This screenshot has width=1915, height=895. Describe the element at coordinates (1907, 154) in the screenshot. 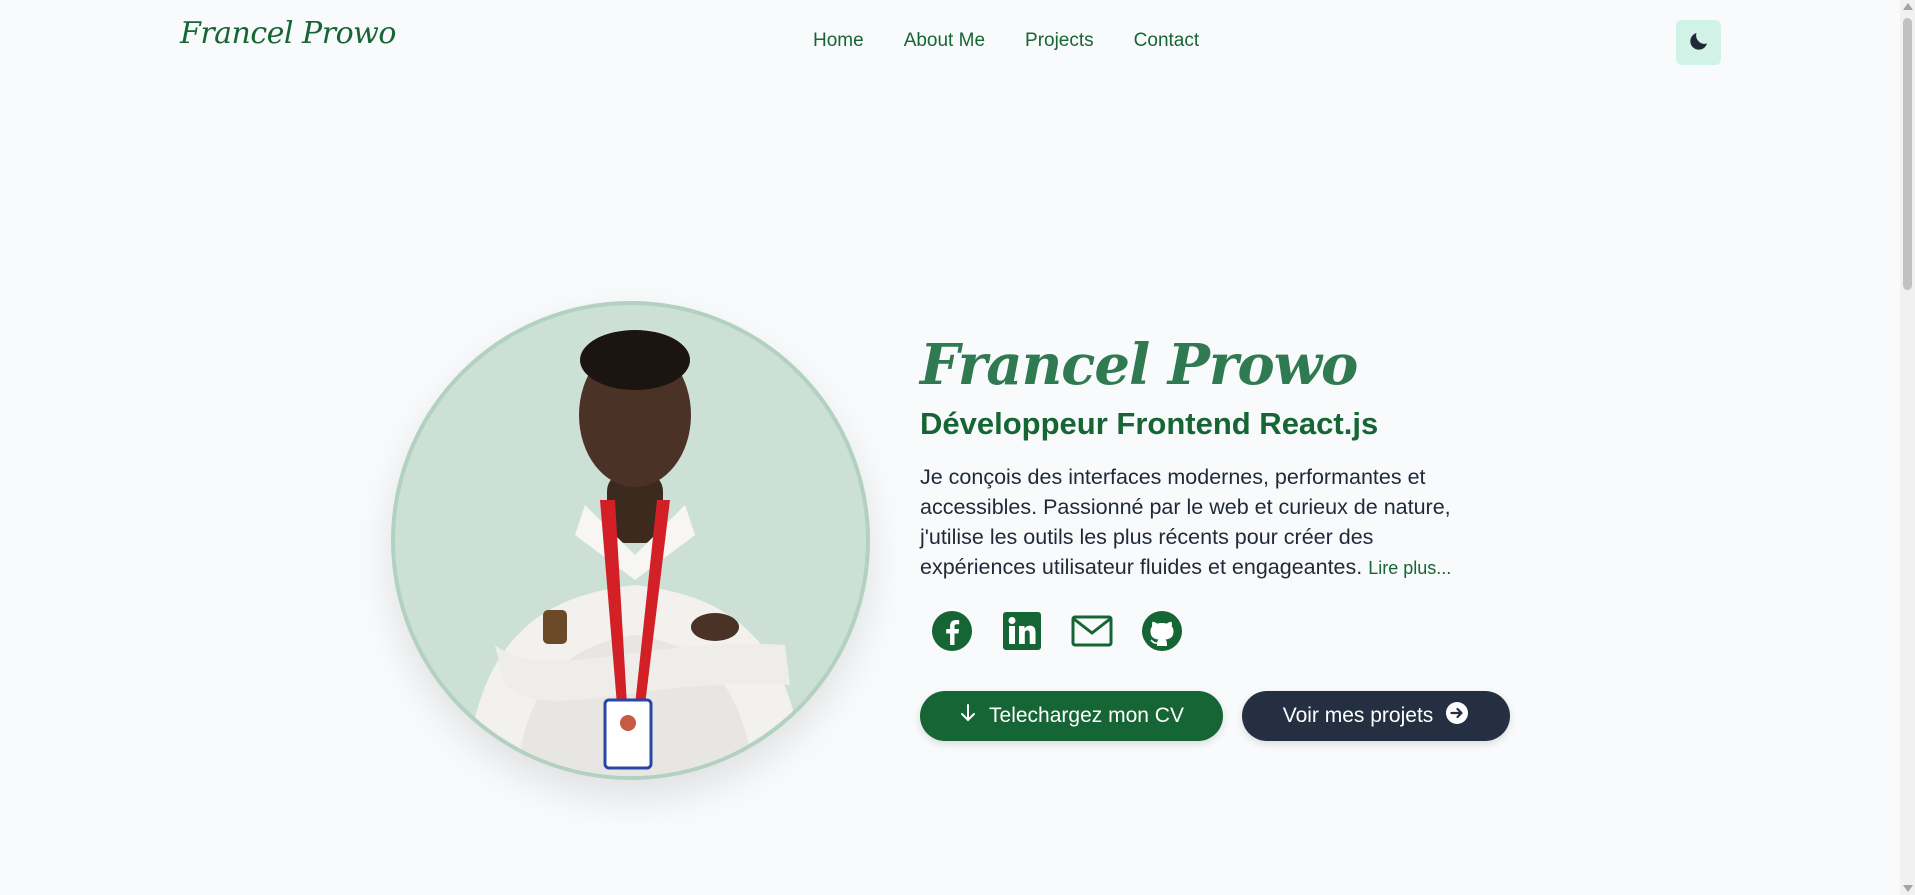

I see `scroll-thumb` at that location.